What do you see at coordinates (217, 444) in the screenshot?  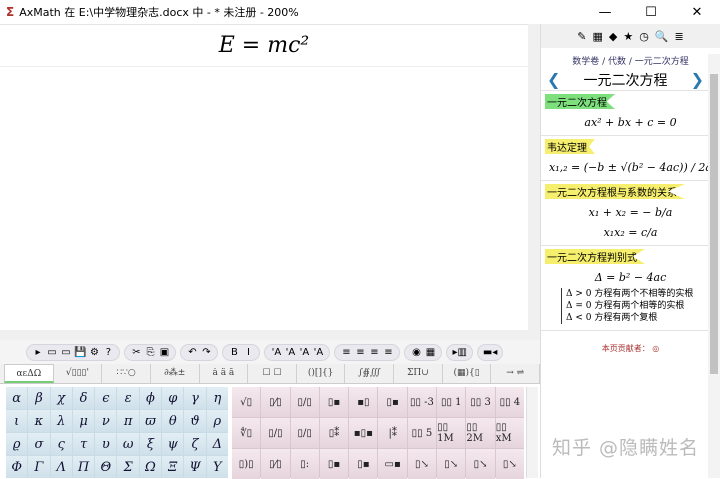 I see `greek-symbol-button: Δ` at bounding box center [217, 444].